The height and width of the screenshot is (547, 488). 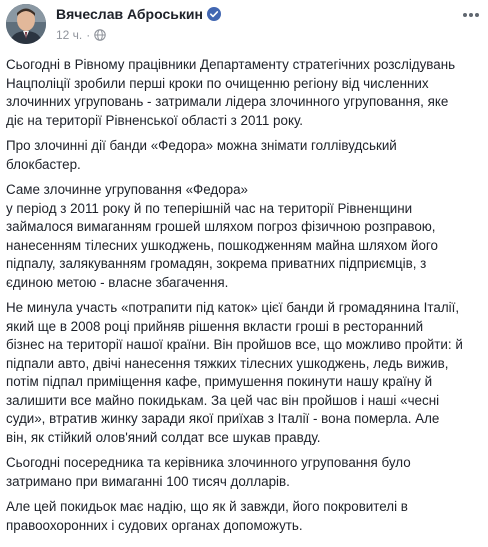 I want to click on post-timestamp: 12 ч., so click(x=69, y=35).